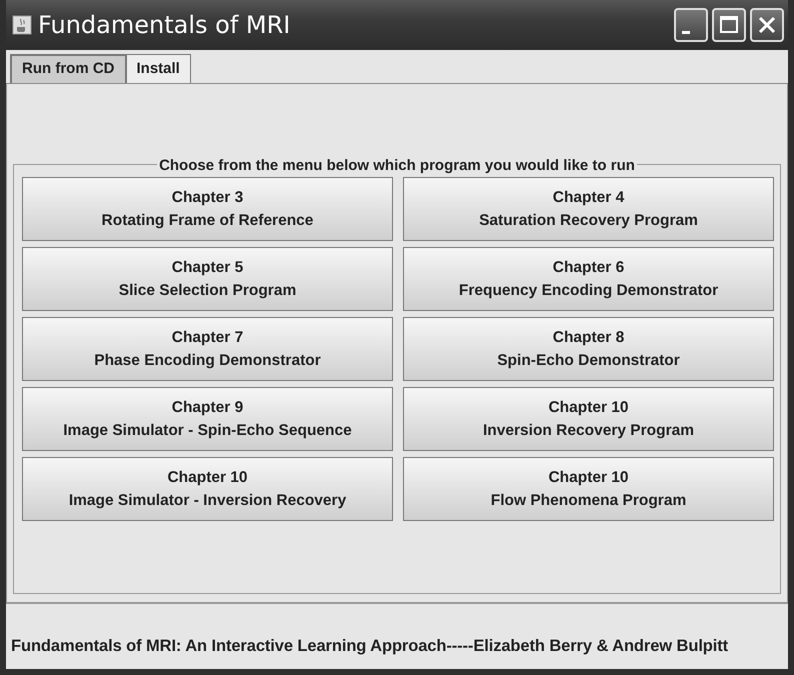 The width and height of the screenshot is (794, 675). Describe the element at coordinates (588, 208) in the screenshot. I see `program-button: Chapter 4 Saturation Recovery Program` at that location.